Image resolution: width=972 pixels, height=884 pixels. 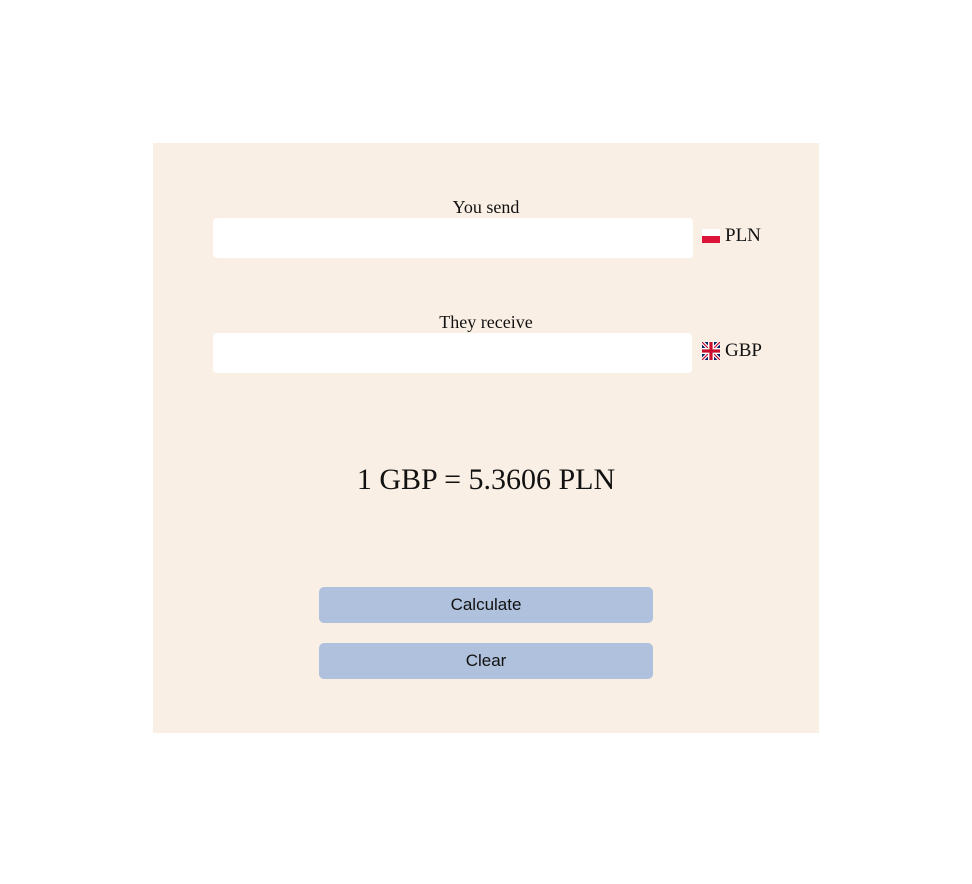 What do you see at coordinates (711, 351) in the screenshot?
I see `uk-flag-icon` at bounding box center [711, 351].